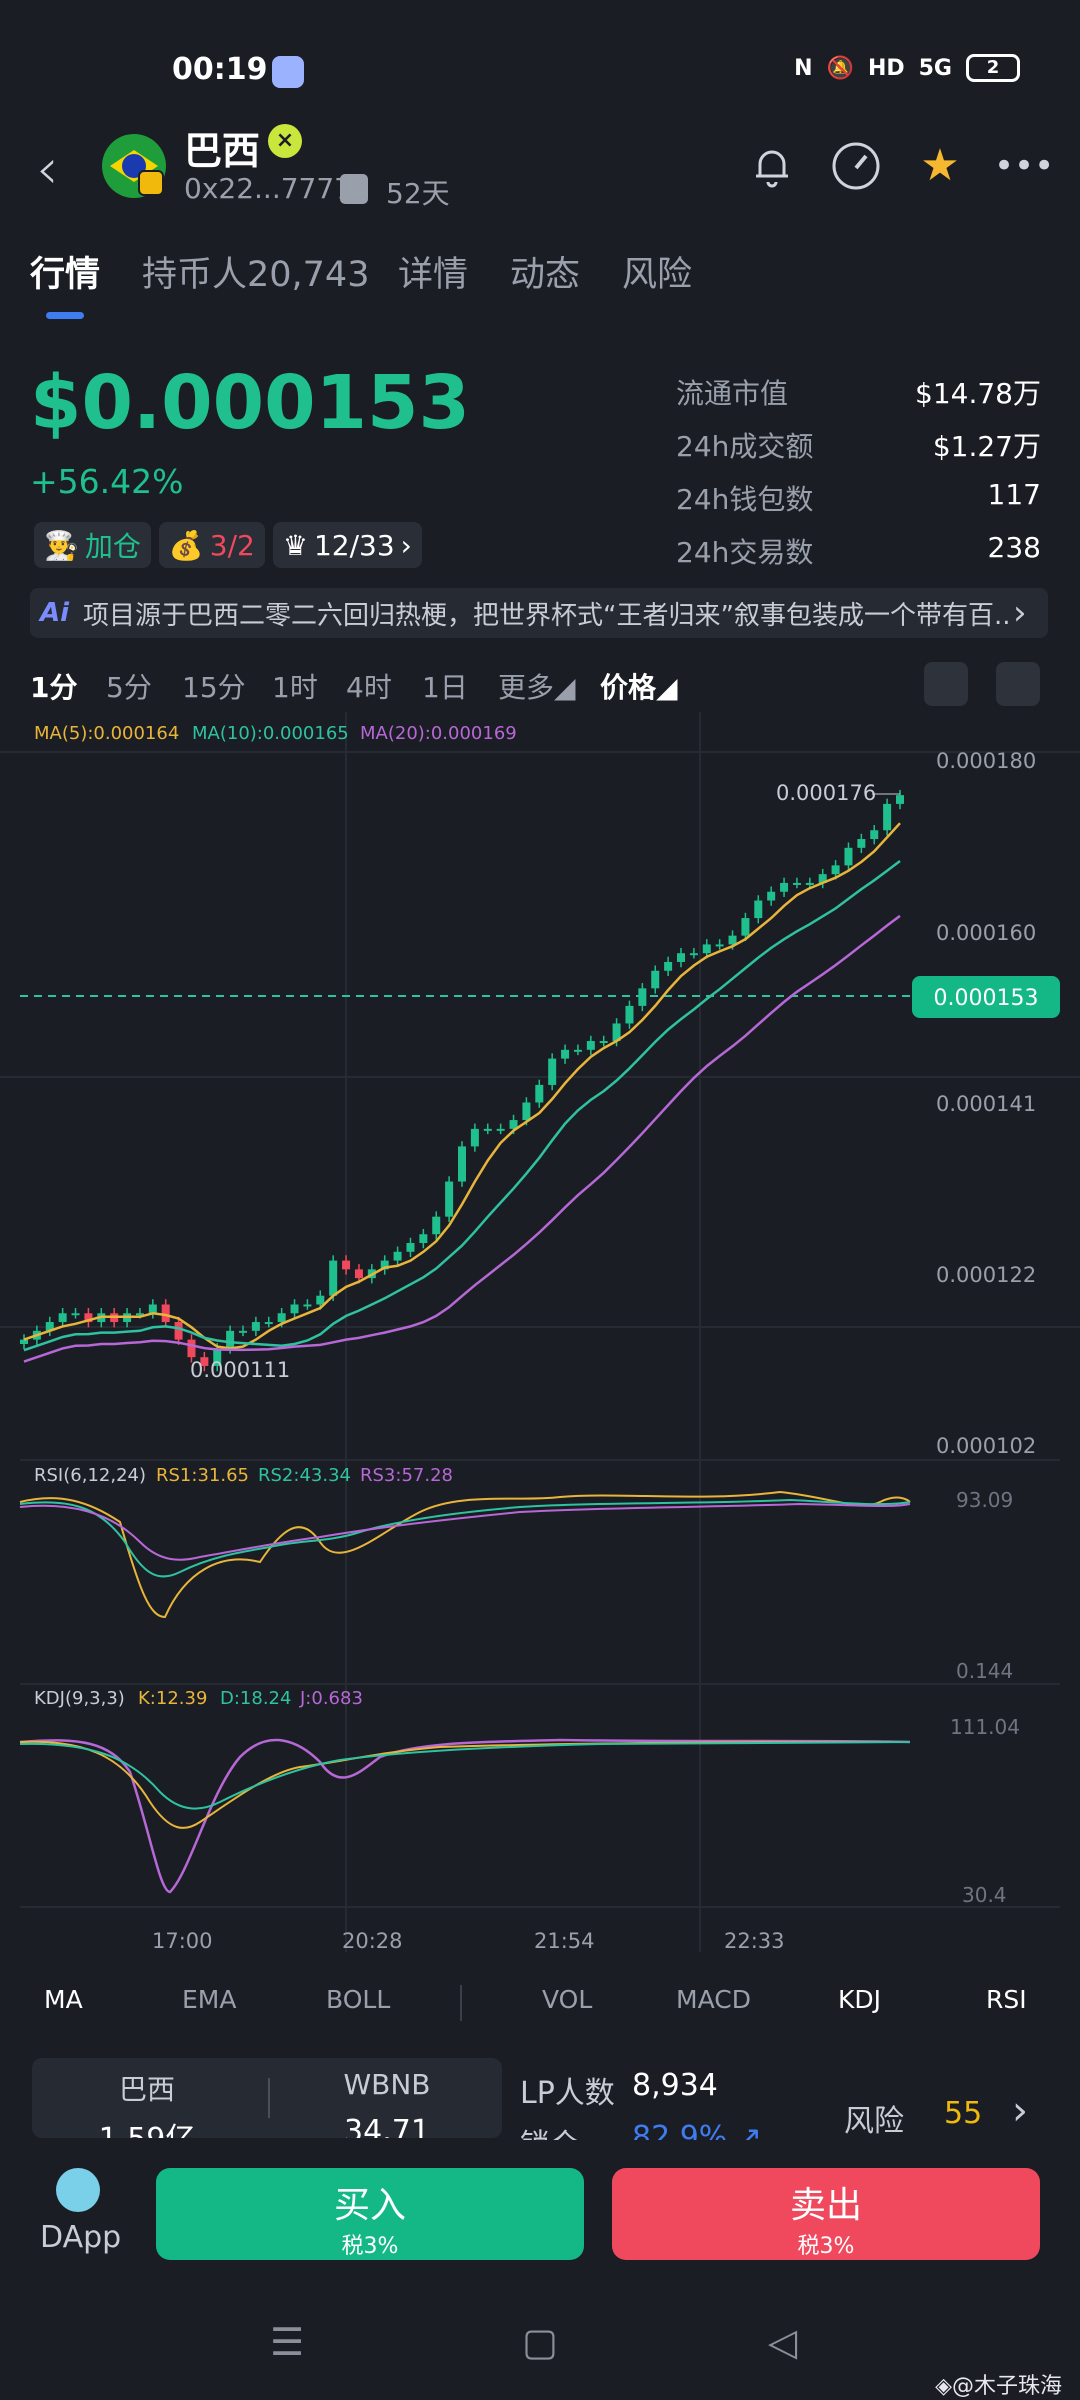 The image size is (1080, 2400). What do you see at coordinates (567, 1999) in the screenshot?
I see `ind-vol: VOL` at bounding box center [567, 1999].